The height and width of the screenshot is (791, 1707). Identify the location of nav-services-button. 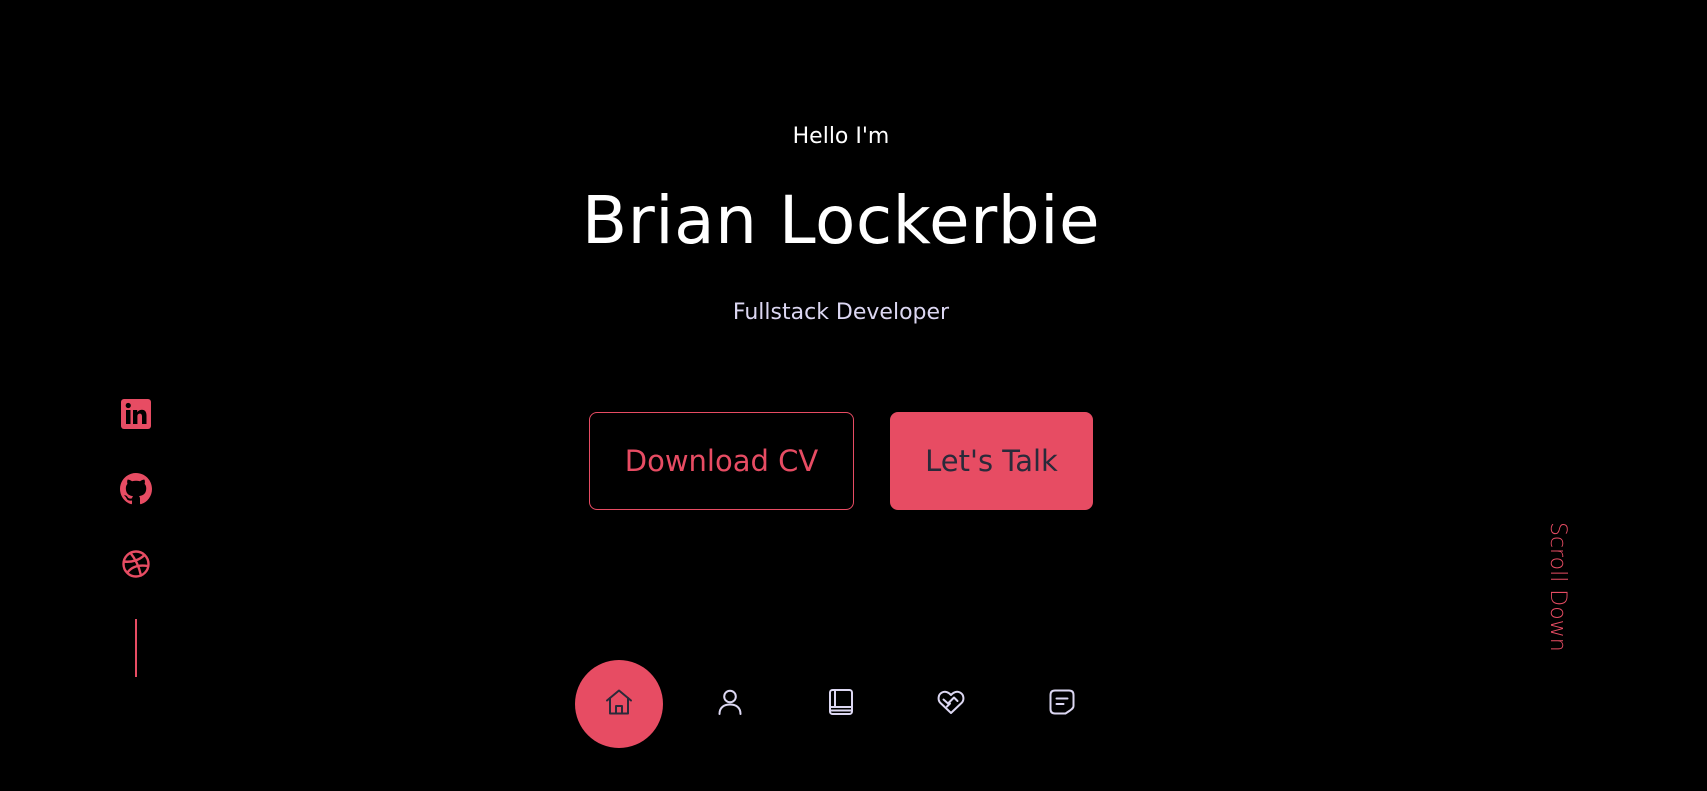
(951, 704).